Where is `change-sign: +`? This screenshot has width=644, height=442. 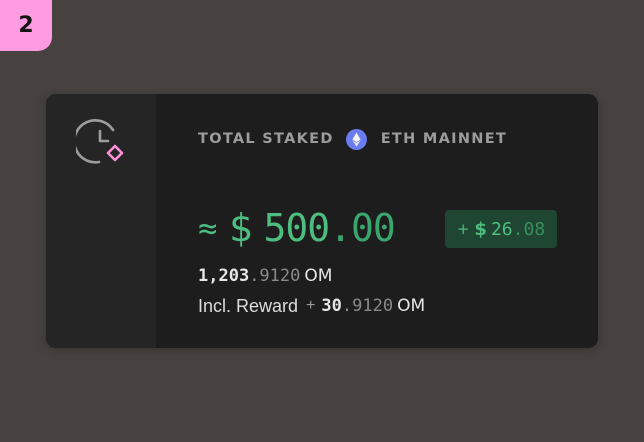
change-sign: + is located at coordinates (463, 229).